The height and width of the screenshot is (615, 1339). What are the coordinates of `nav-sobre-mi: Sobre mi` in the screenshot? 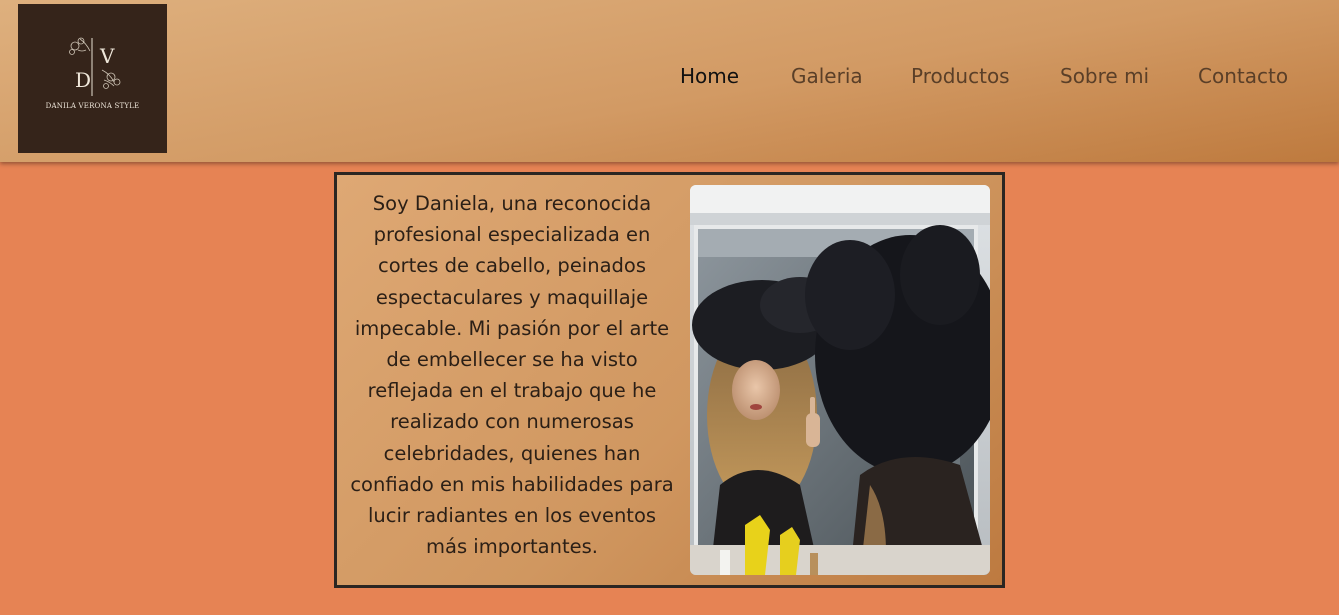 It's located at (1104, 76).